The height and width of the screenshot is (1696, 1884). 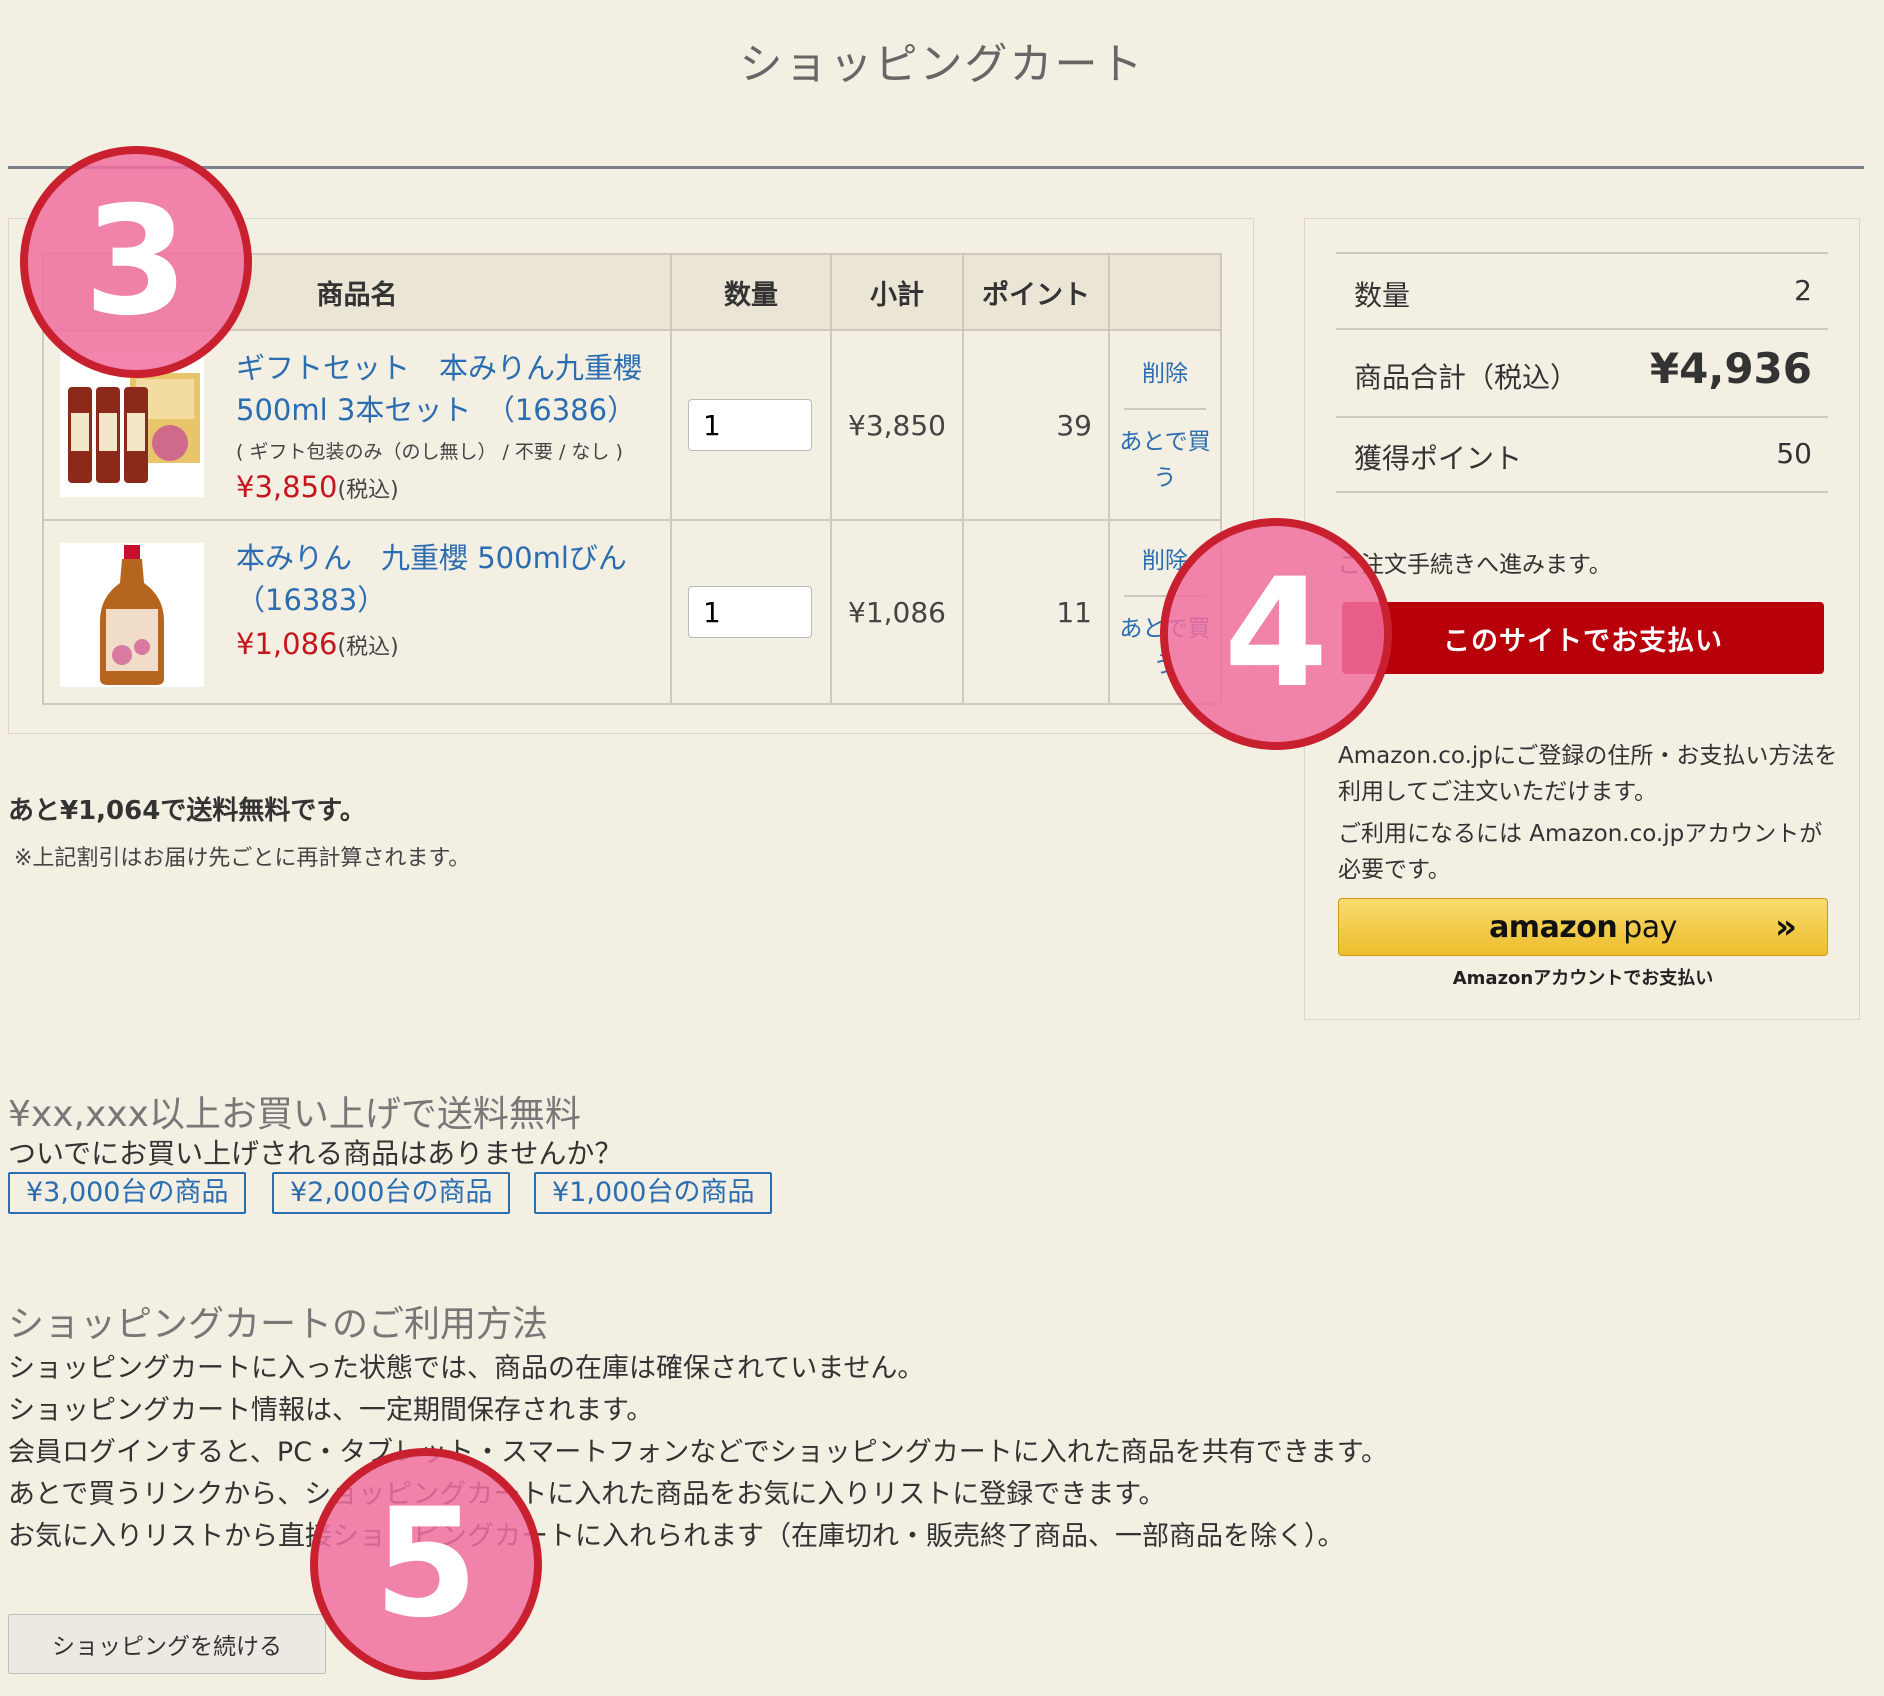 What do you see at coordinates (1276, 634) in the screenshot?
I see `step-badge-4: 4` at bounding box center [1276, 634].